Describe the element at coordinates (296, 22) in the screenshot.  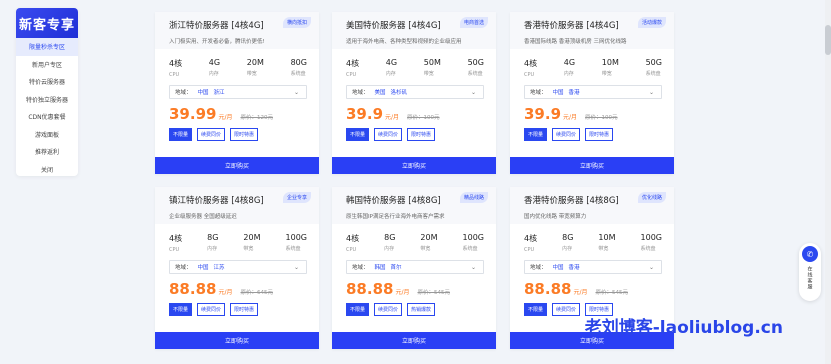
I see `product-badge: 横向抵扣` at that location.